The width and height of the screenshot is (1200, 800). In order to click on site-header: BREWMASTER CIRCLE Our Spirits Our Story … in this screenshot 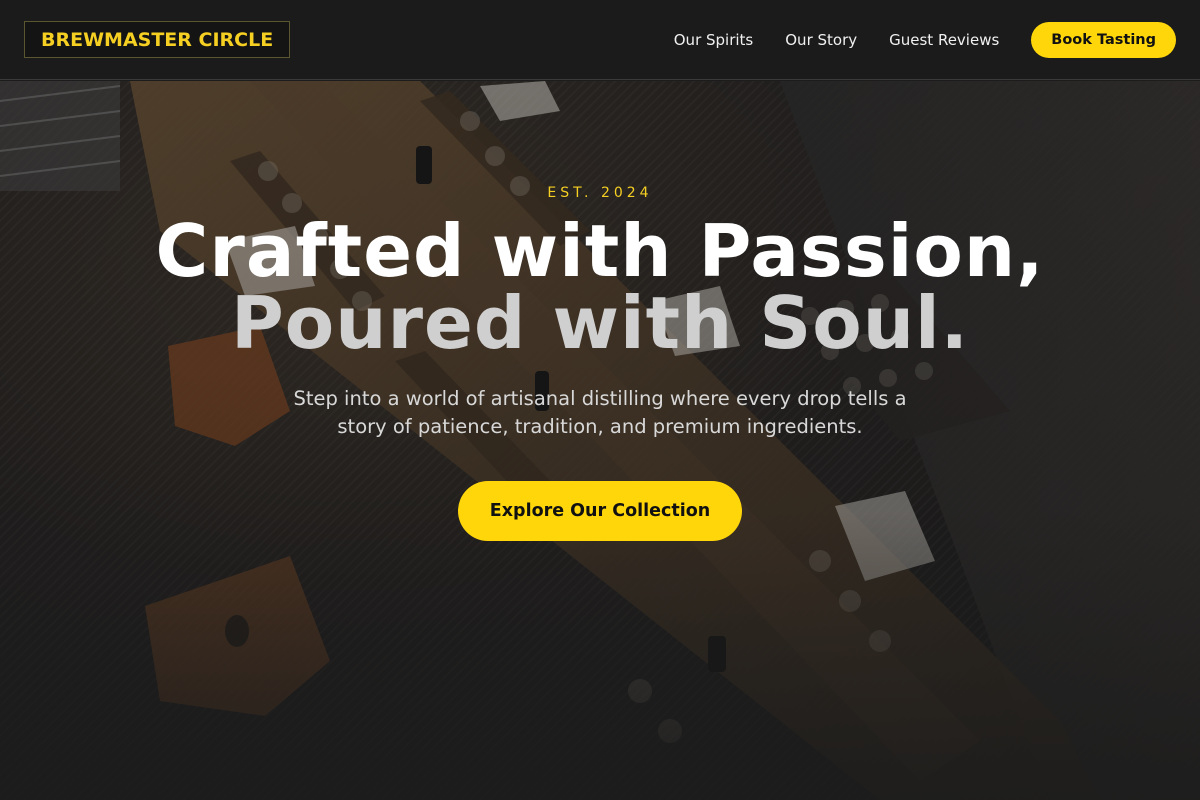, I will do `click(600, 40)`.